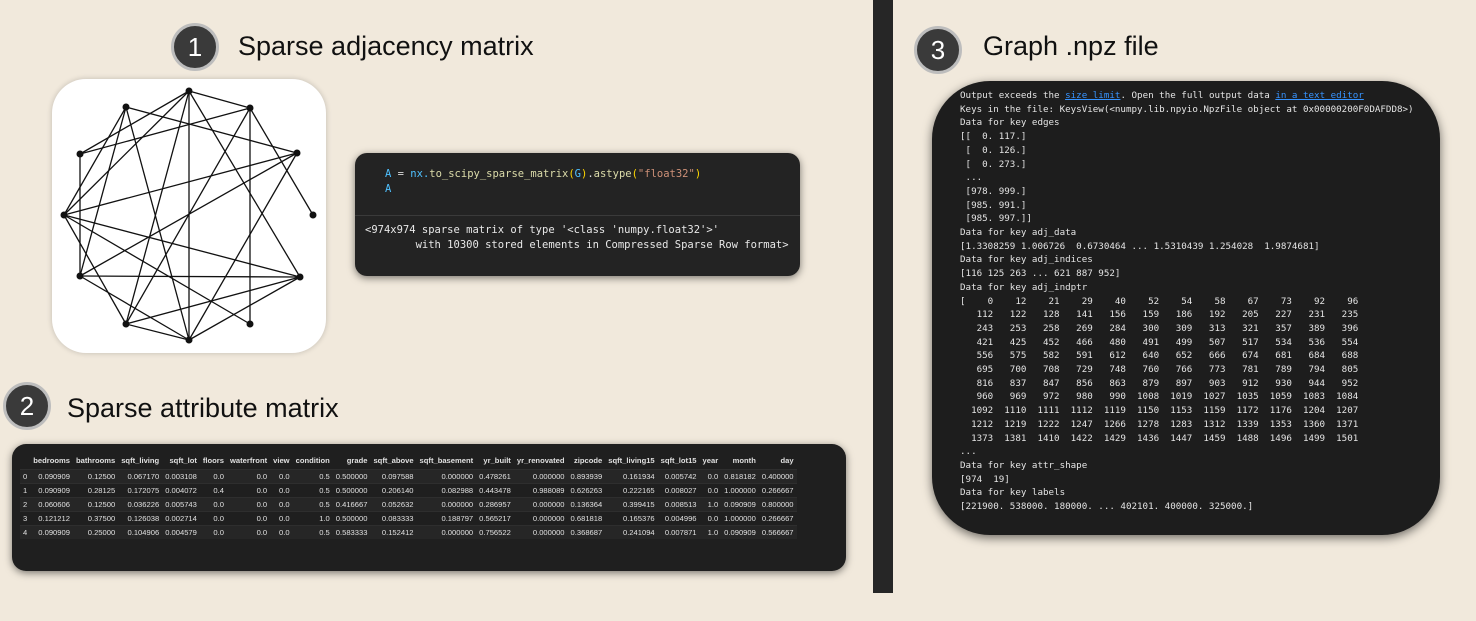  I want to click on table-cell: 0.052632, so click(393, 504).